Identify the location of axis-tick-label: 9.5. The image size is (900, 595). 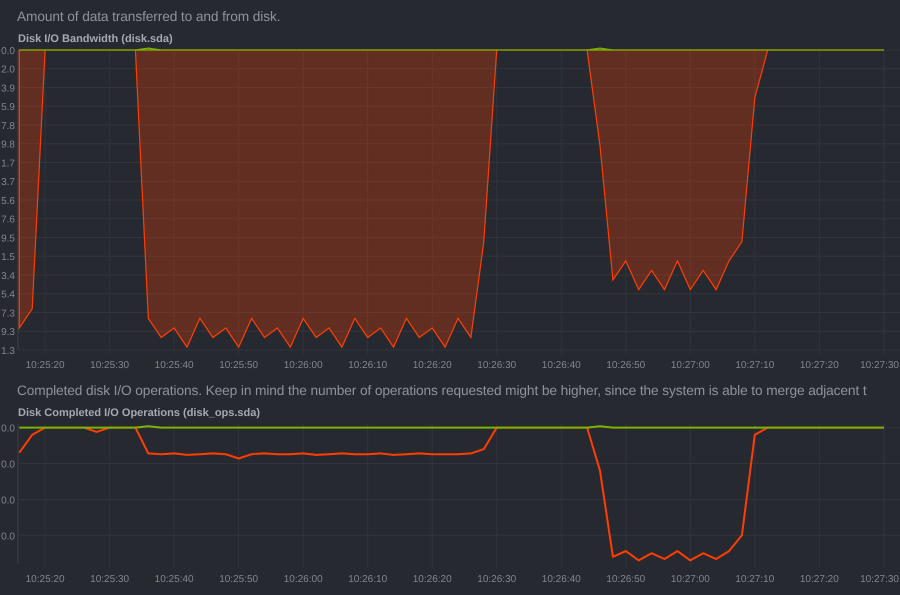
(8, 238).